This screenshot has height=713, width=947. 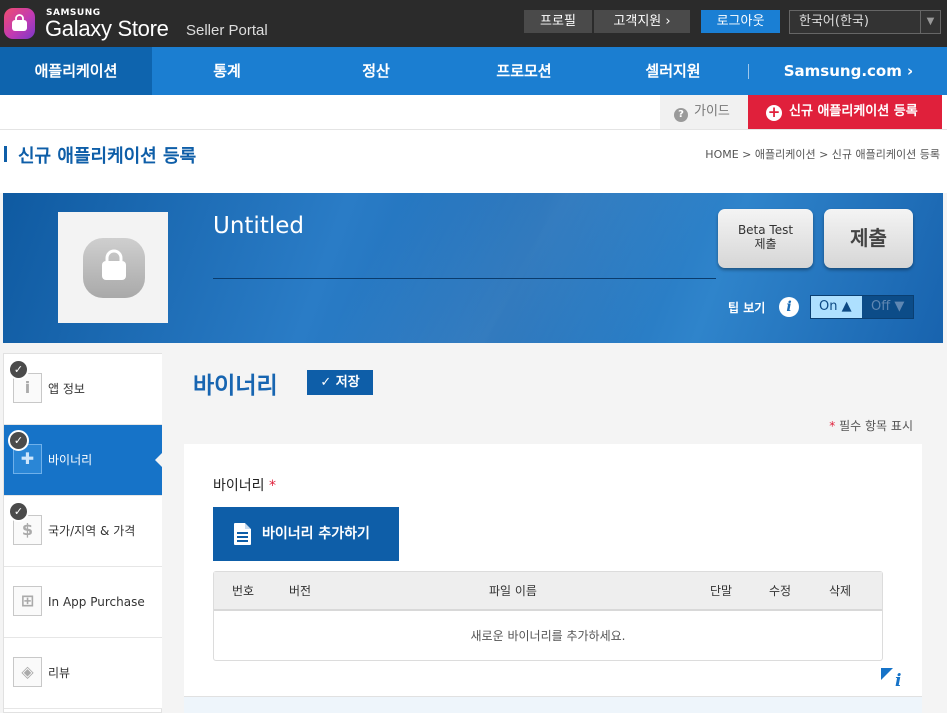 I want to click on sub-bar: ? 가이드 + 신규 애플리케이션 등록, so click(x=473, y=112).